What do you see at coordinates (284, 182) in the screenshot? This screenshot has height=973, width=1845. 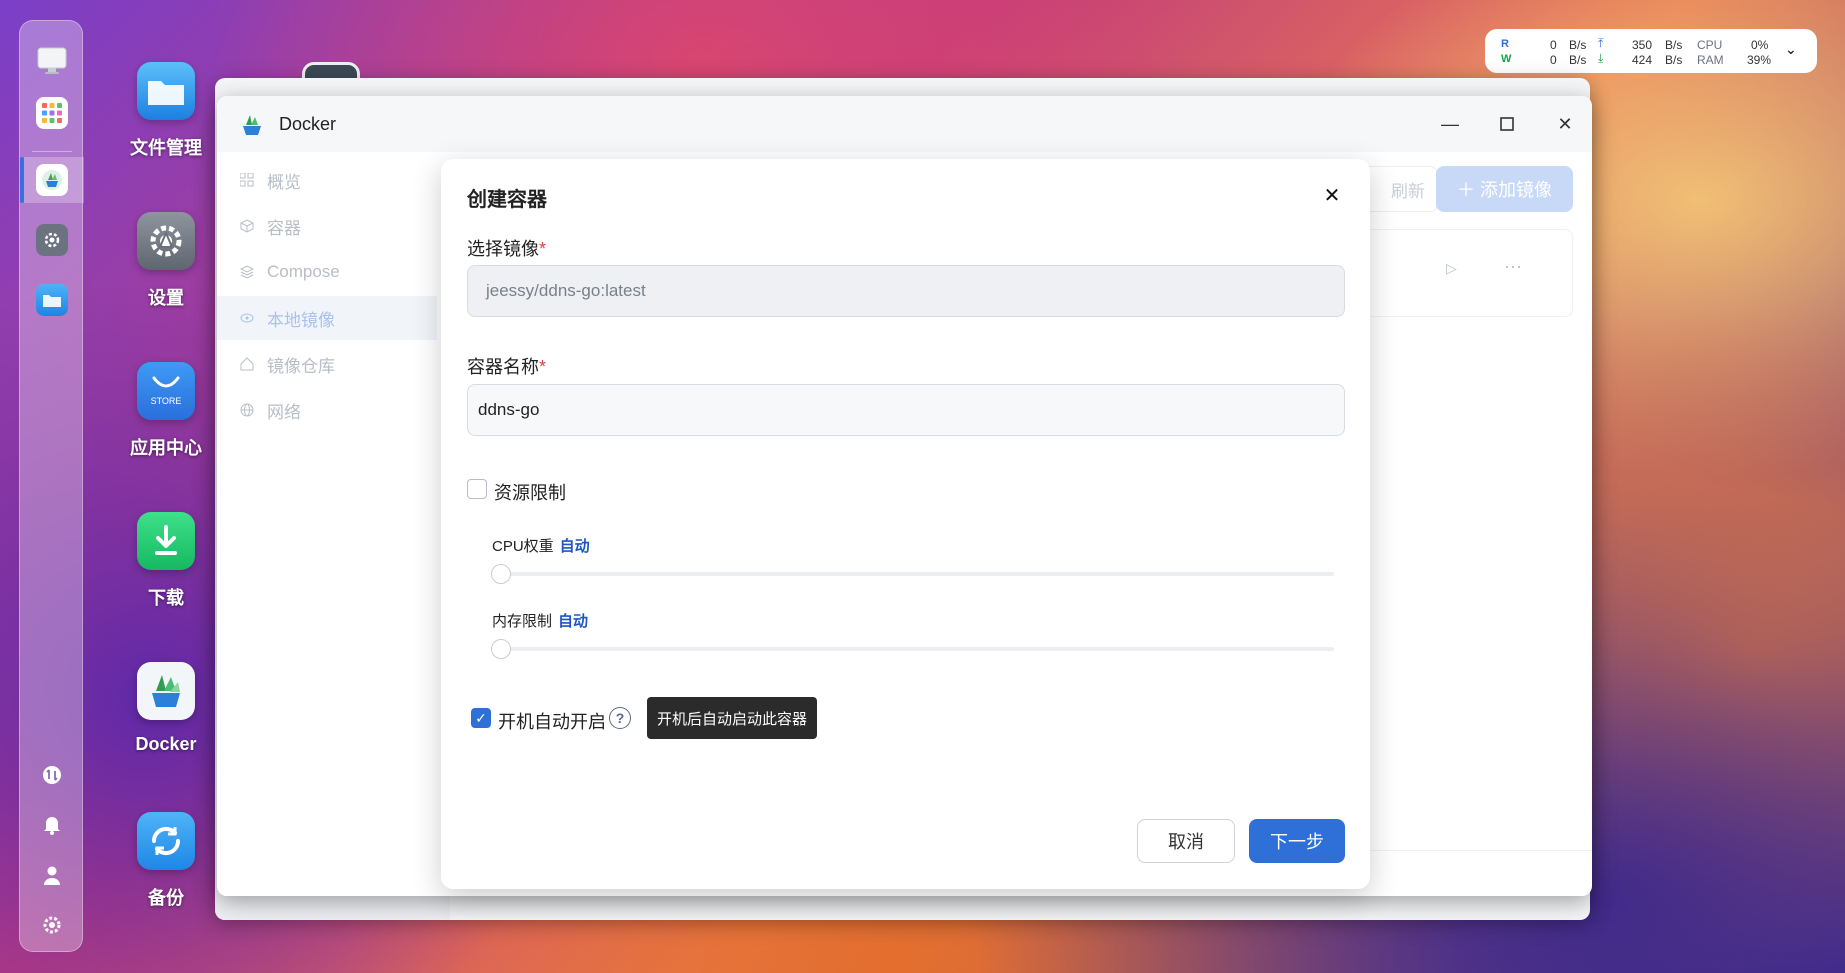 I see `sidebar-item-label: 概览` at bounding box center [284, 182].